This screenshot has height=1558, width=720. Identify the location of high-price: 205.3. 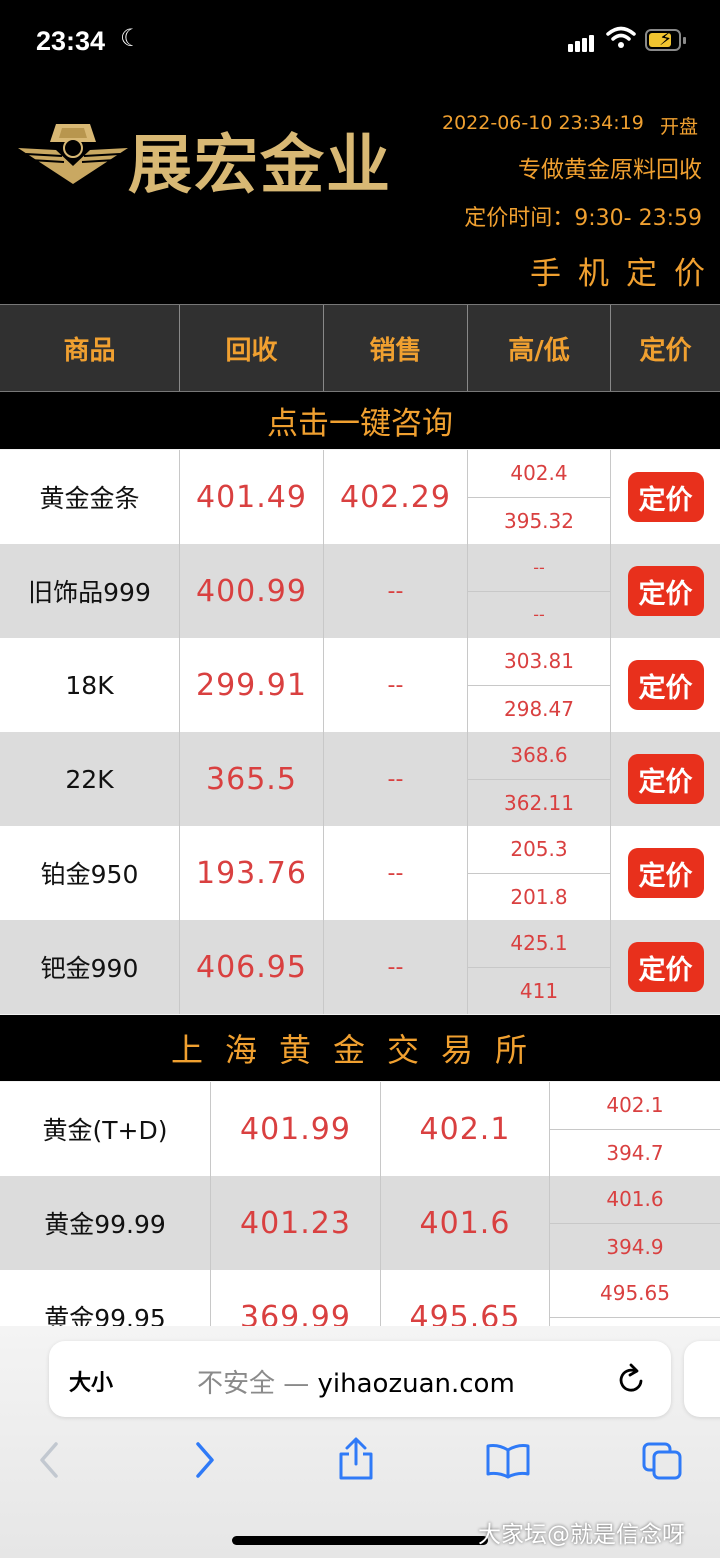
(539, 850).